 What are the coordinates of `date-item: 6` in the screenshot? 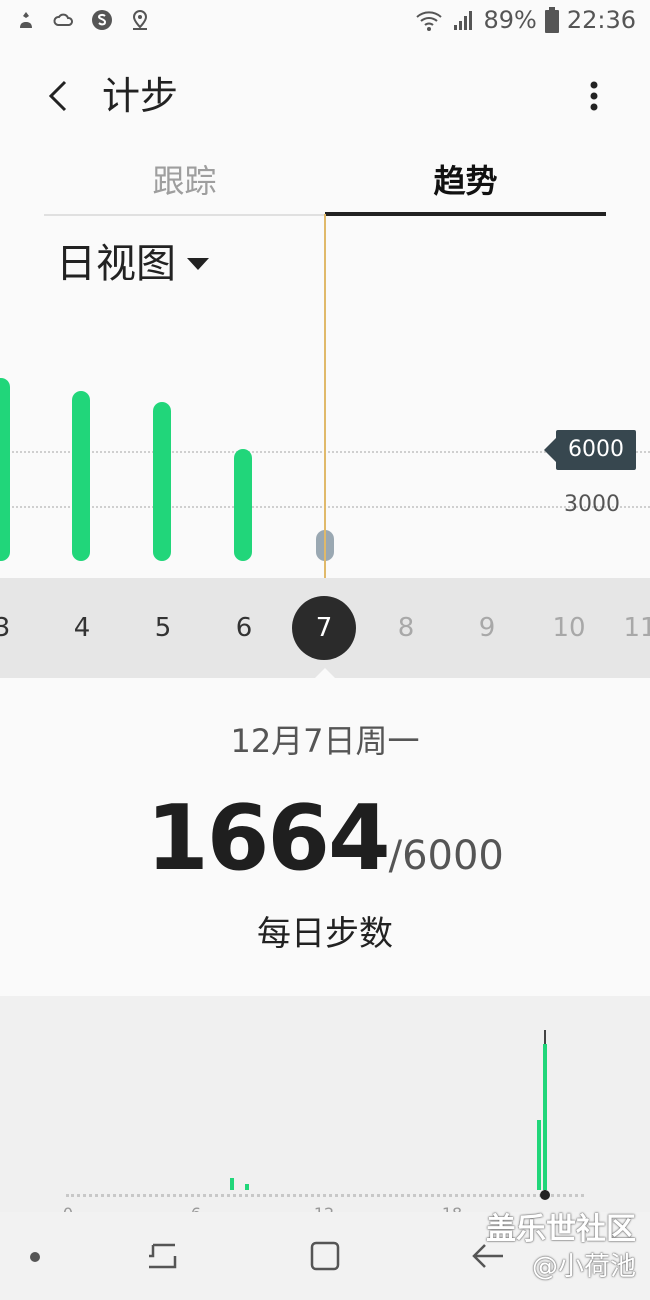 It's located at (244, 628).